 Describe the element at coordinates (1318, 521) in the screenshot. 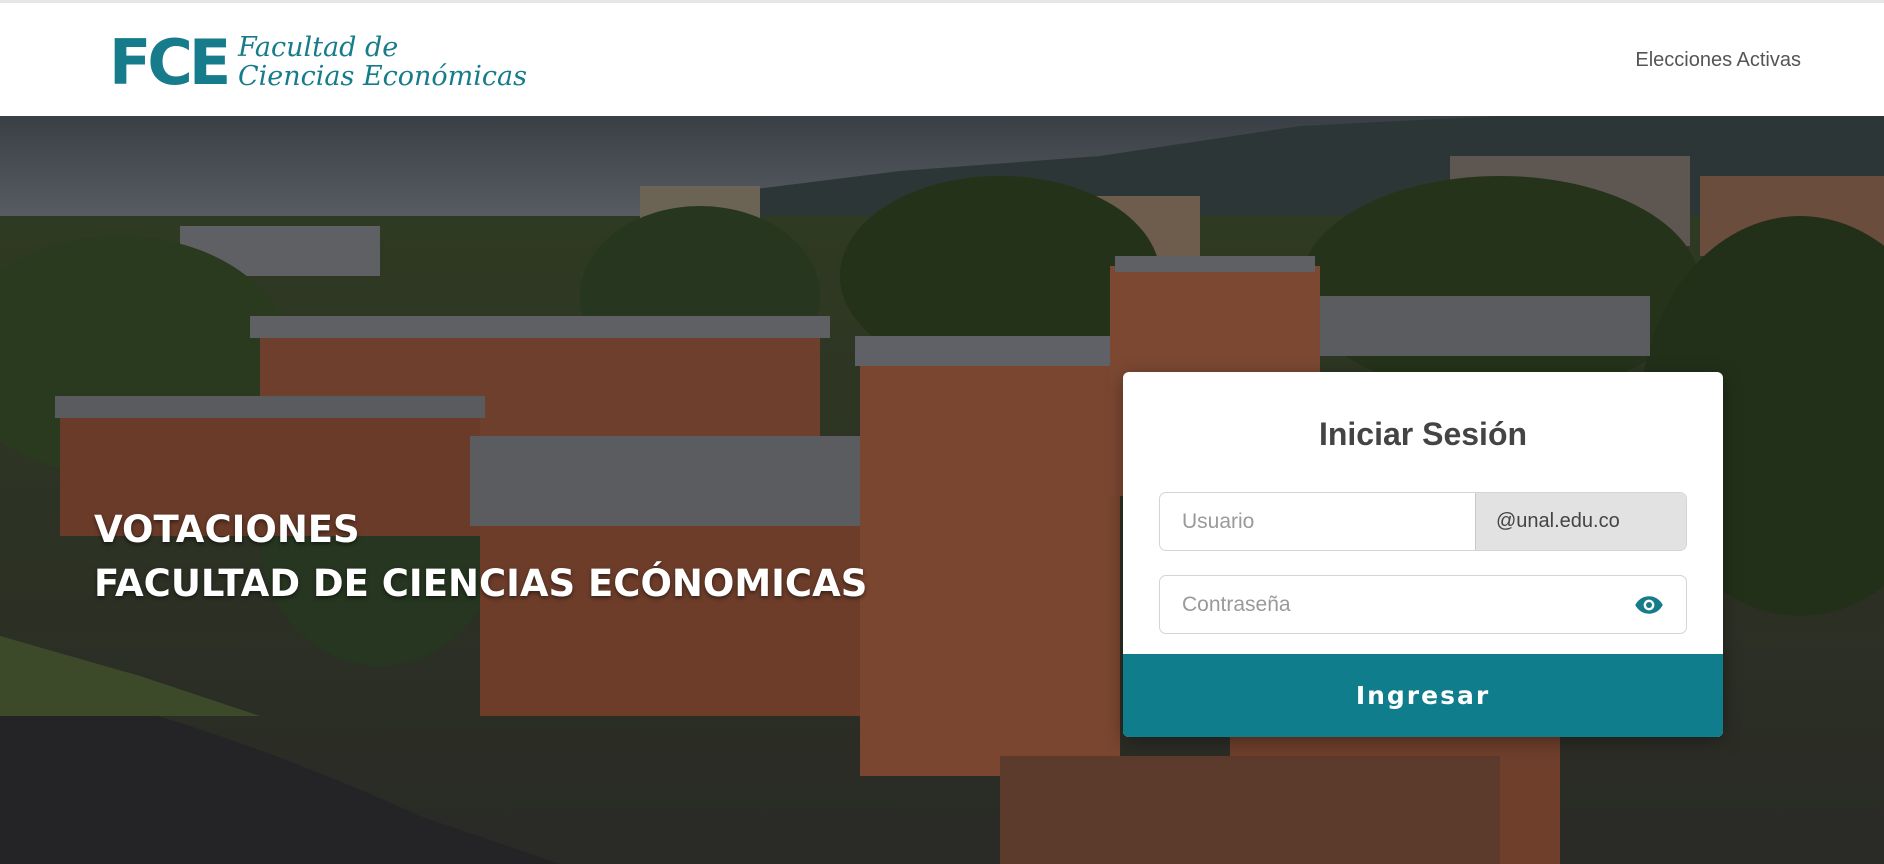

I see `username-input` at that location.